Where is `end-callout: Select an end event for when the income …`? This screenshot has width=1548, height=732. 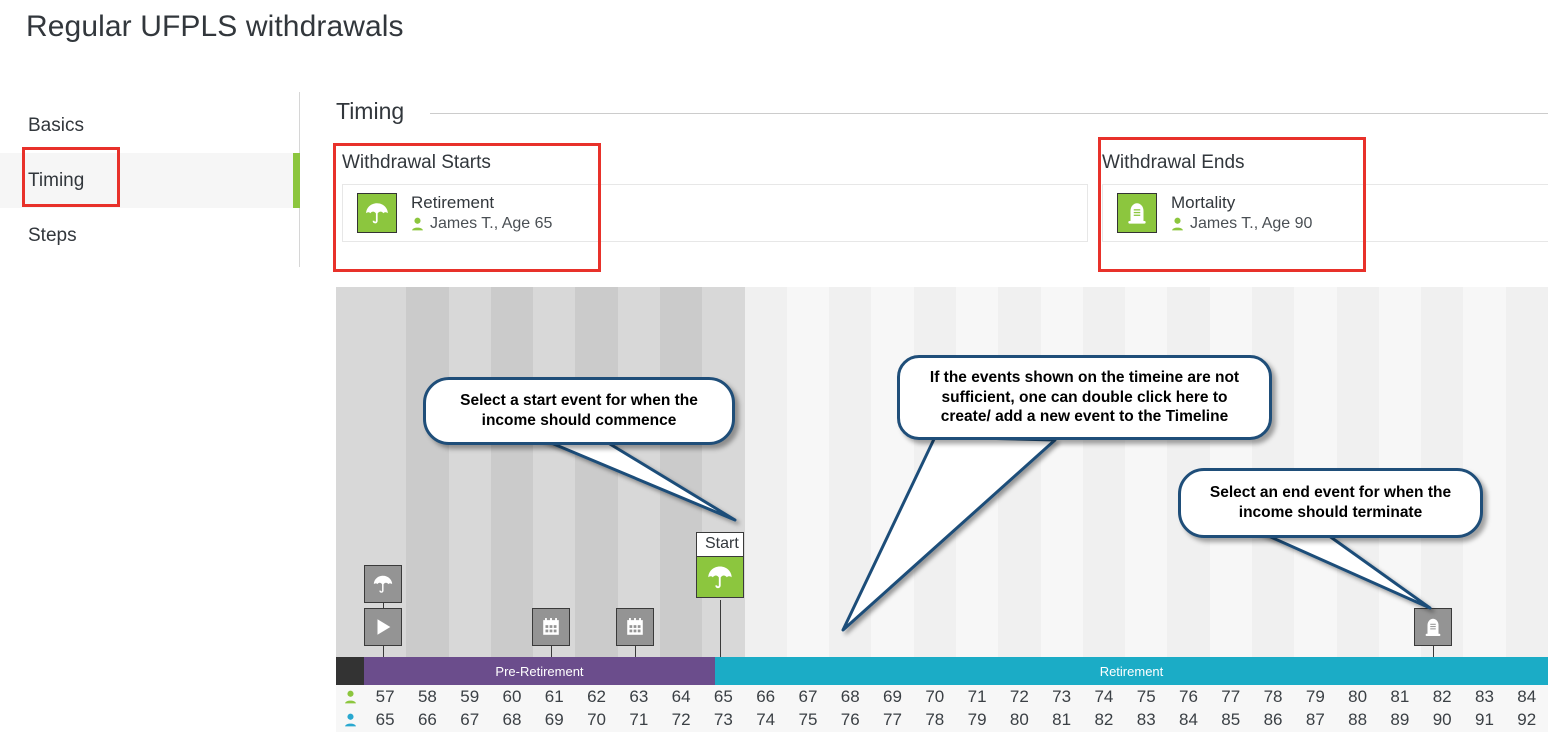
end-callout: Select an end event for when the income … is located at coordinates (1330, 503).